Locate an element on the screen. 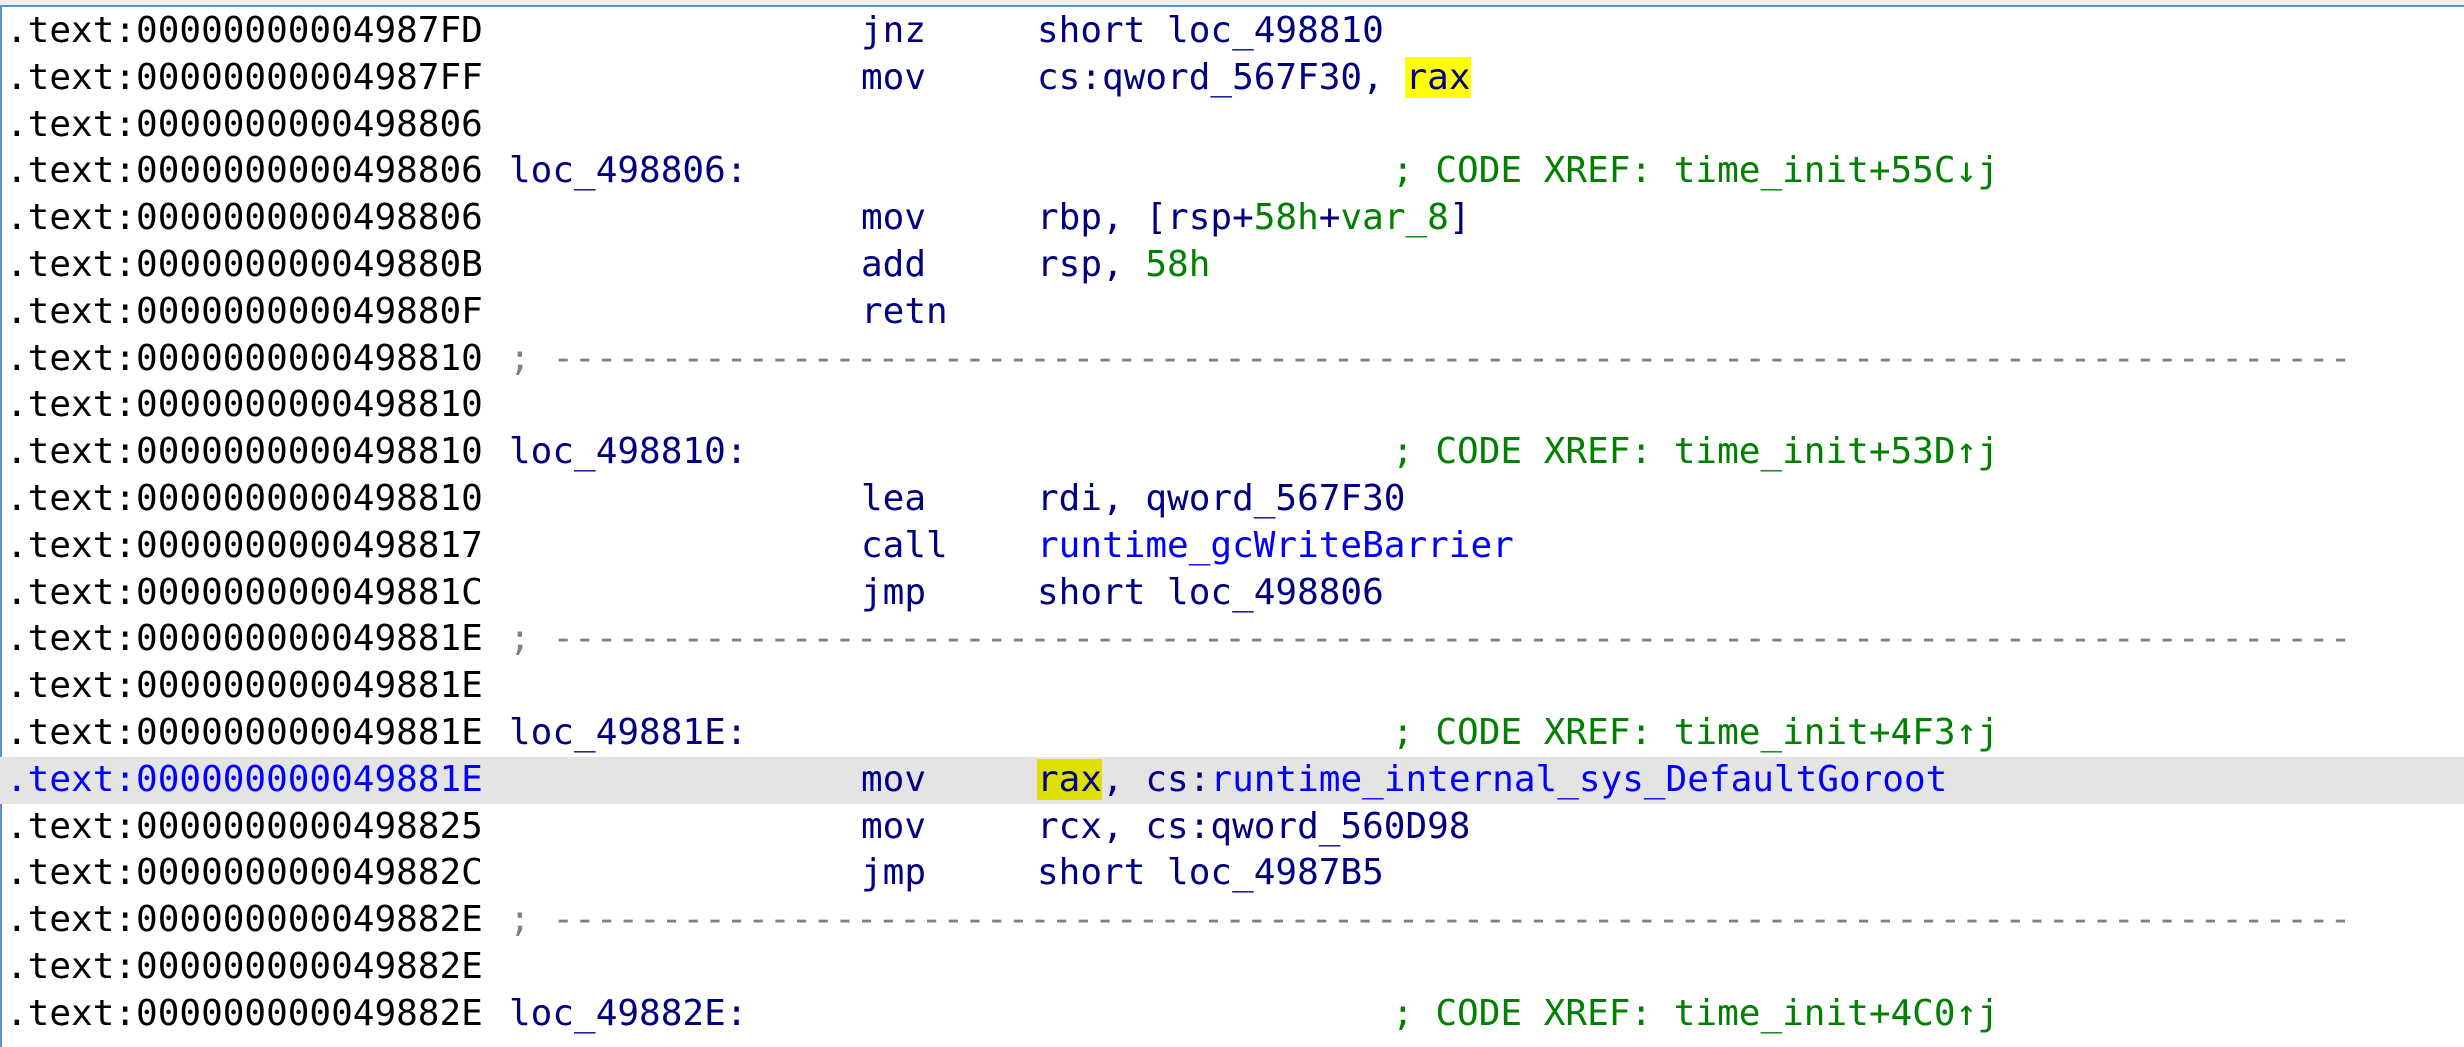  operands: rdi, qword_567F30 is located at coordinates (1221, 499).